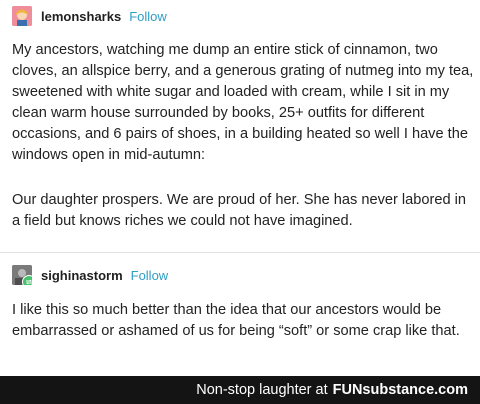 This screenshot has height=404, width=480. I want to click on divider, so click(240, 252).